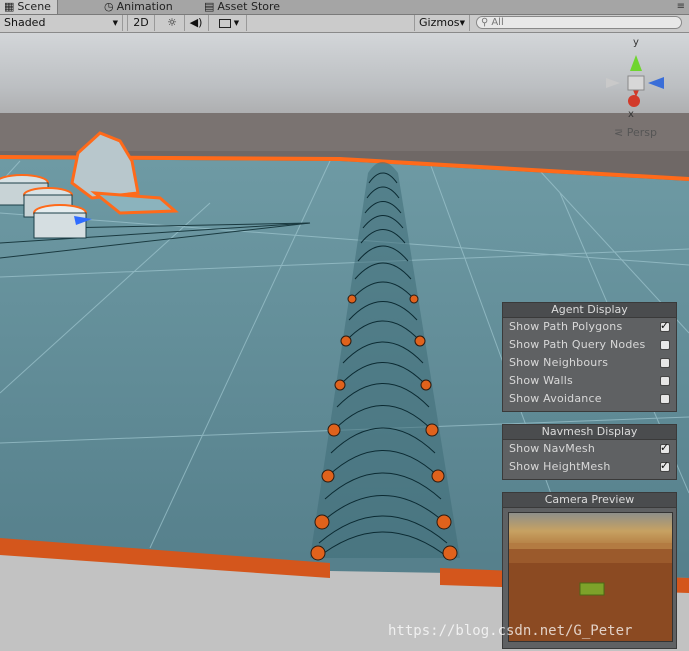  What do you see at coordinates (485, 22) in the screenshot?
I see `search-icon: ⚲` at bounding box center [485, 22].